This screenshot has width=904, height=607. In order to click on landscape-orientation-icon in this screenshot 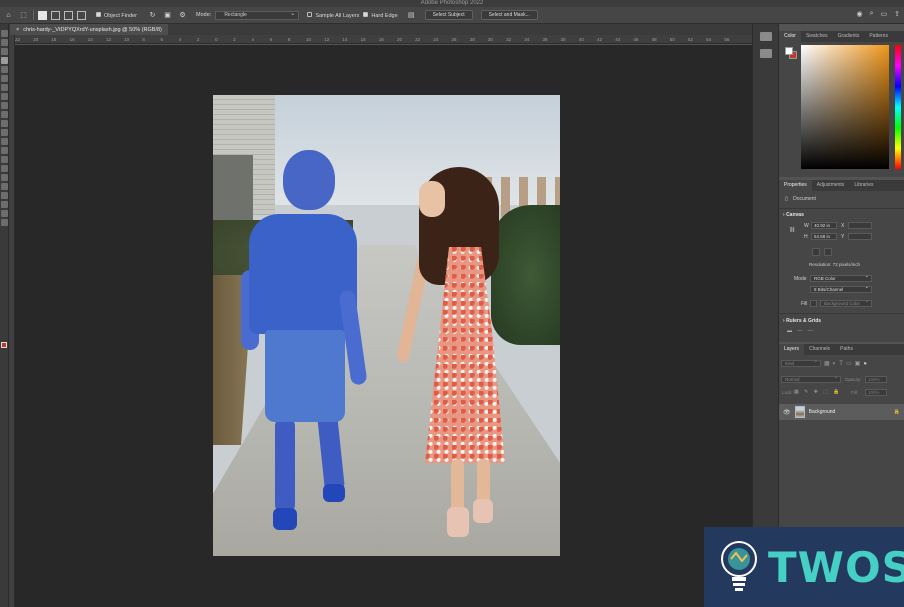, I will do `click(828, 252)`.